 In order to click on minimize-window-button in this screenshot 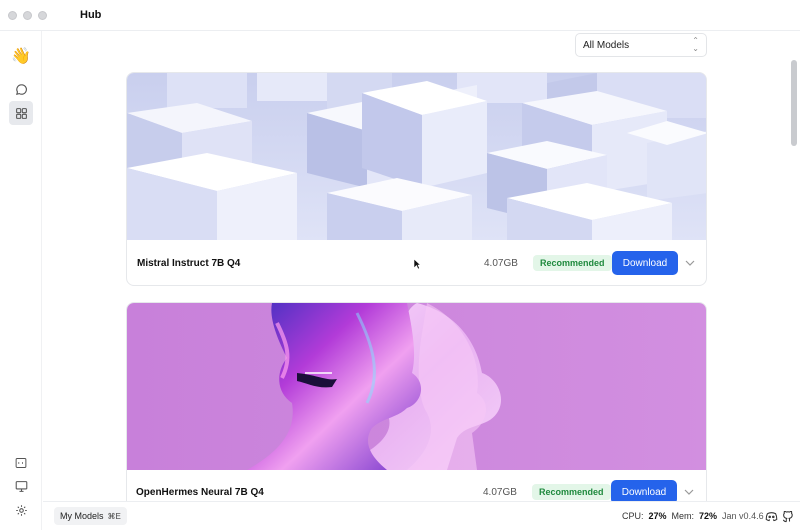, I will do `click(27, 15)`.